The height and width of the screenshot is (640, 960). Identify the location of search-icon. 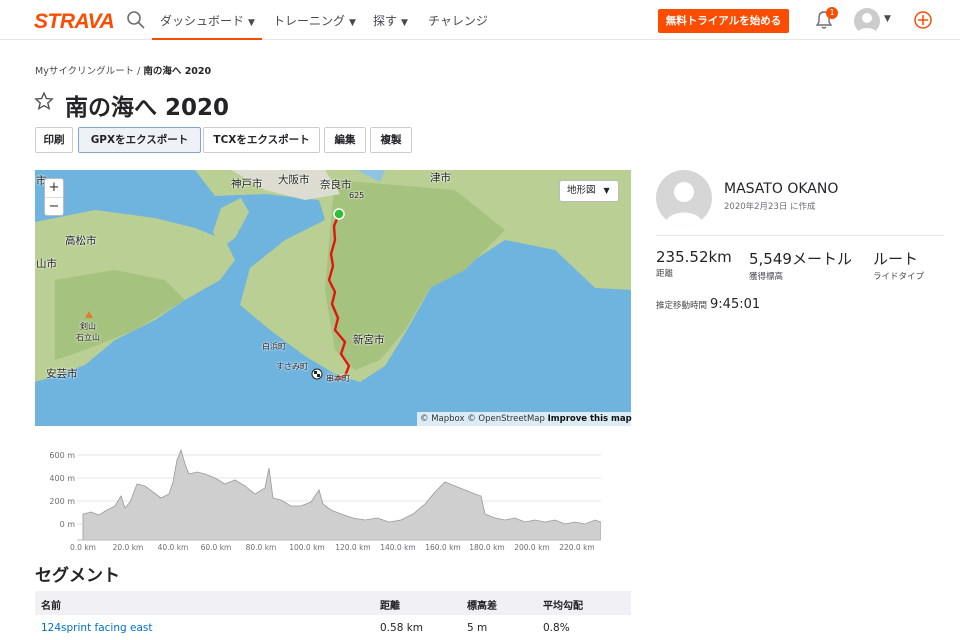
(136, 20).